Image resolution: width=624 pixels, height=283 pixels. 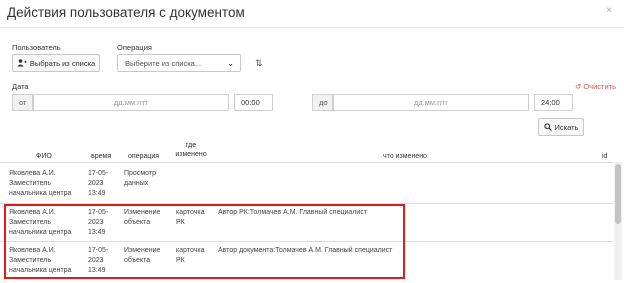 I want to click on to-time-input: 24:00, so click(x=553, y=102).